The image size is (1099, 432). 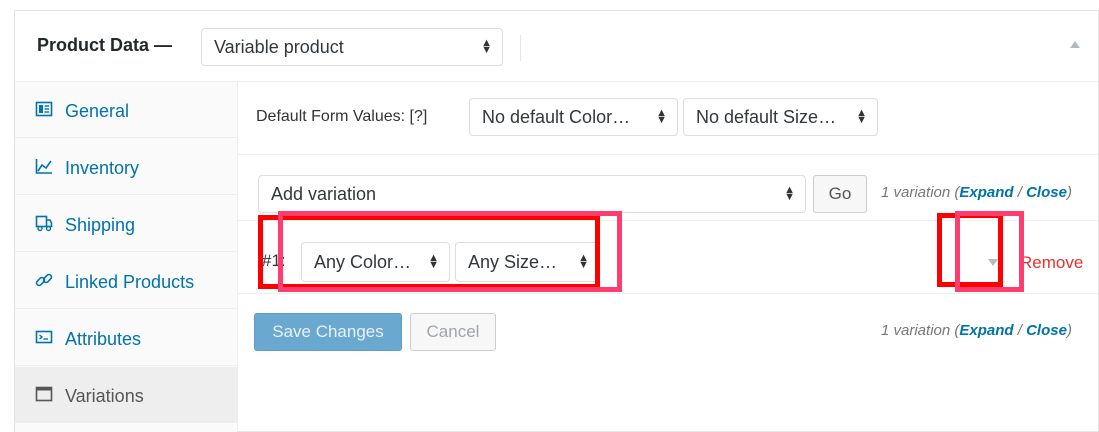 I want to click on tab-linked-products: Linked Products, so click(x=126, y=281).